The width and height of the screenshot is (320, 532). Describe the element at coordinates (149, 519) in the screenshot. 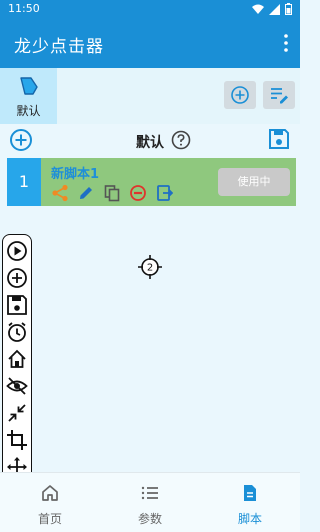

I see `nav-params-label: 参数` at that location.